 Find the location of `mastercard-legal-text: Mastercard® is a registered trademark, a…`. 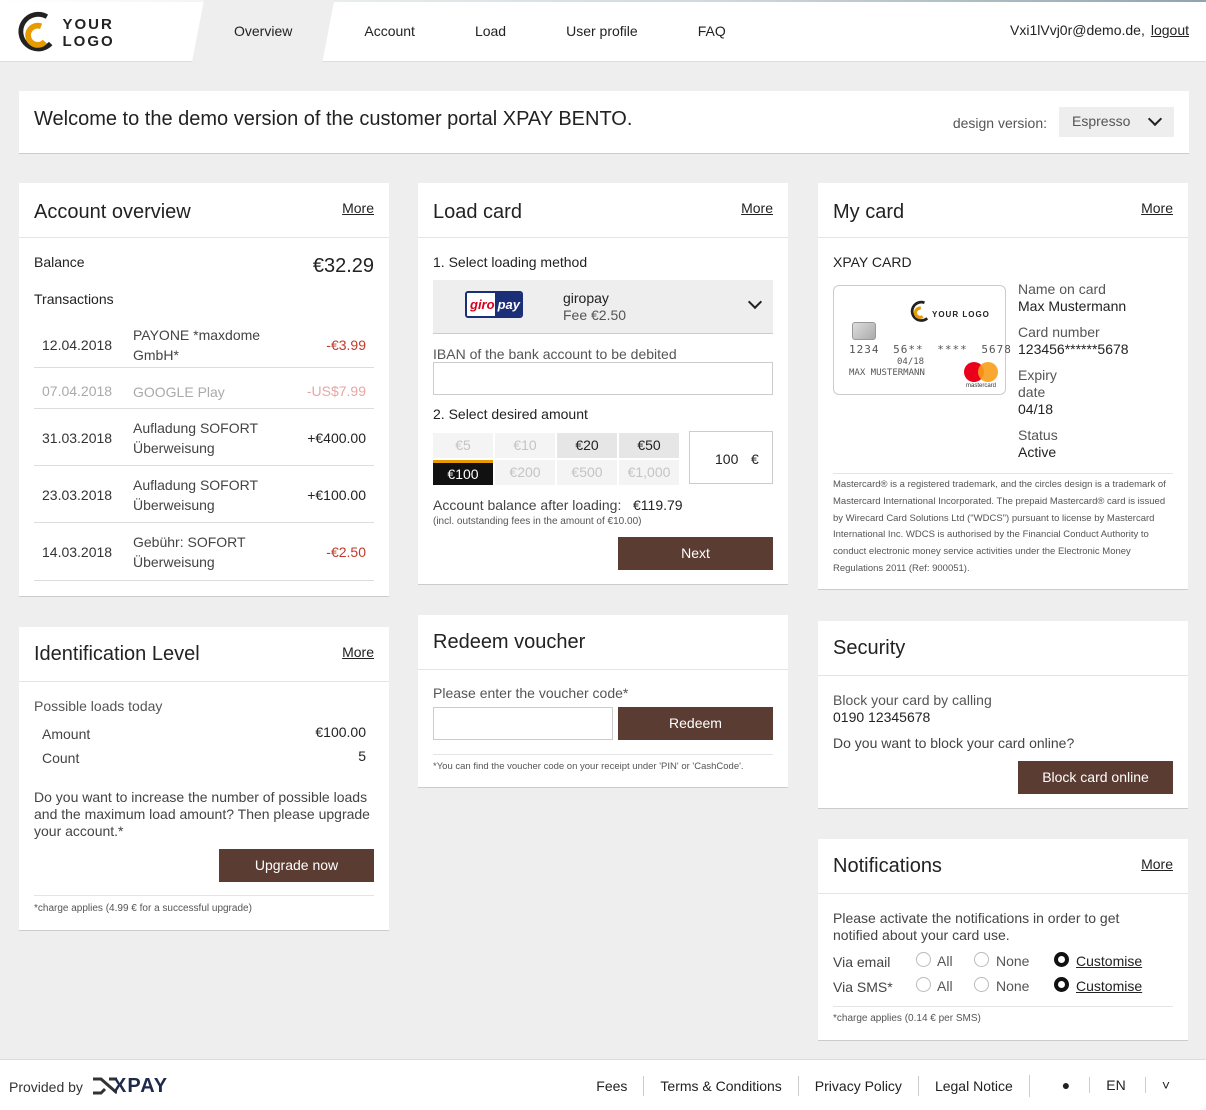

mastercard-legal-text: Mastercard® is a registered trademark, a… is located at coordinates (999, 526).